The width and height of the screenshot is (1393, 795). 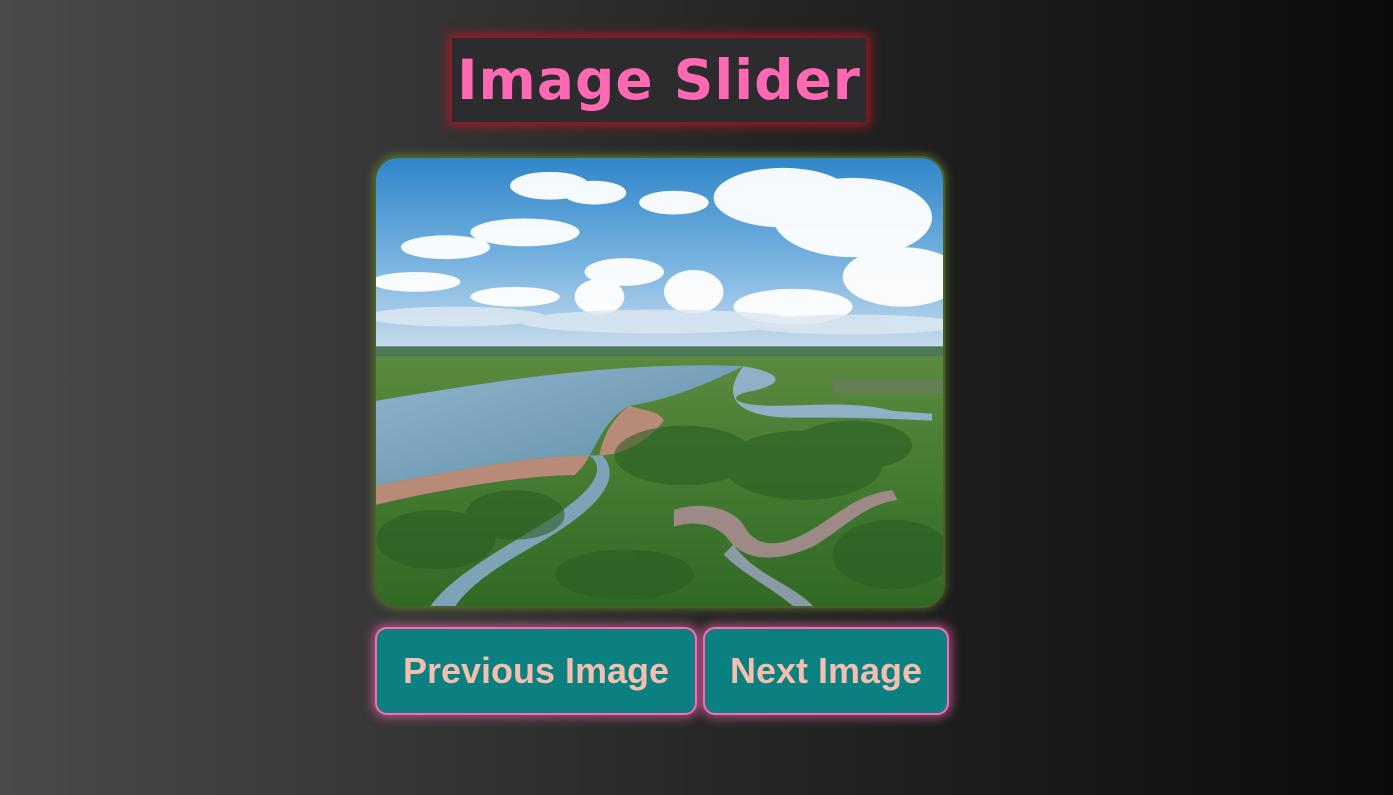 What do you see at coordinates (826, 671) in the screenshot?
I see `next-image-button: Next Image` at bounding box center [826, 671].